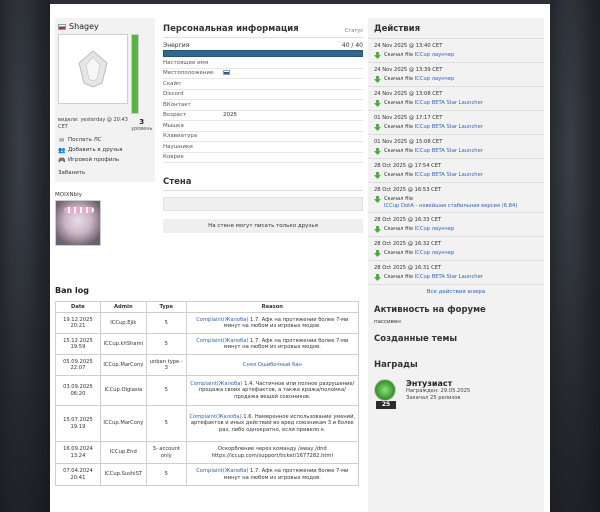 The height and width of the screenshot is (512, 600). What do you see at coordinates (386, 394) in the screenshot?
I see `award-badge-icon: 25` at bounding box center [386, 394].